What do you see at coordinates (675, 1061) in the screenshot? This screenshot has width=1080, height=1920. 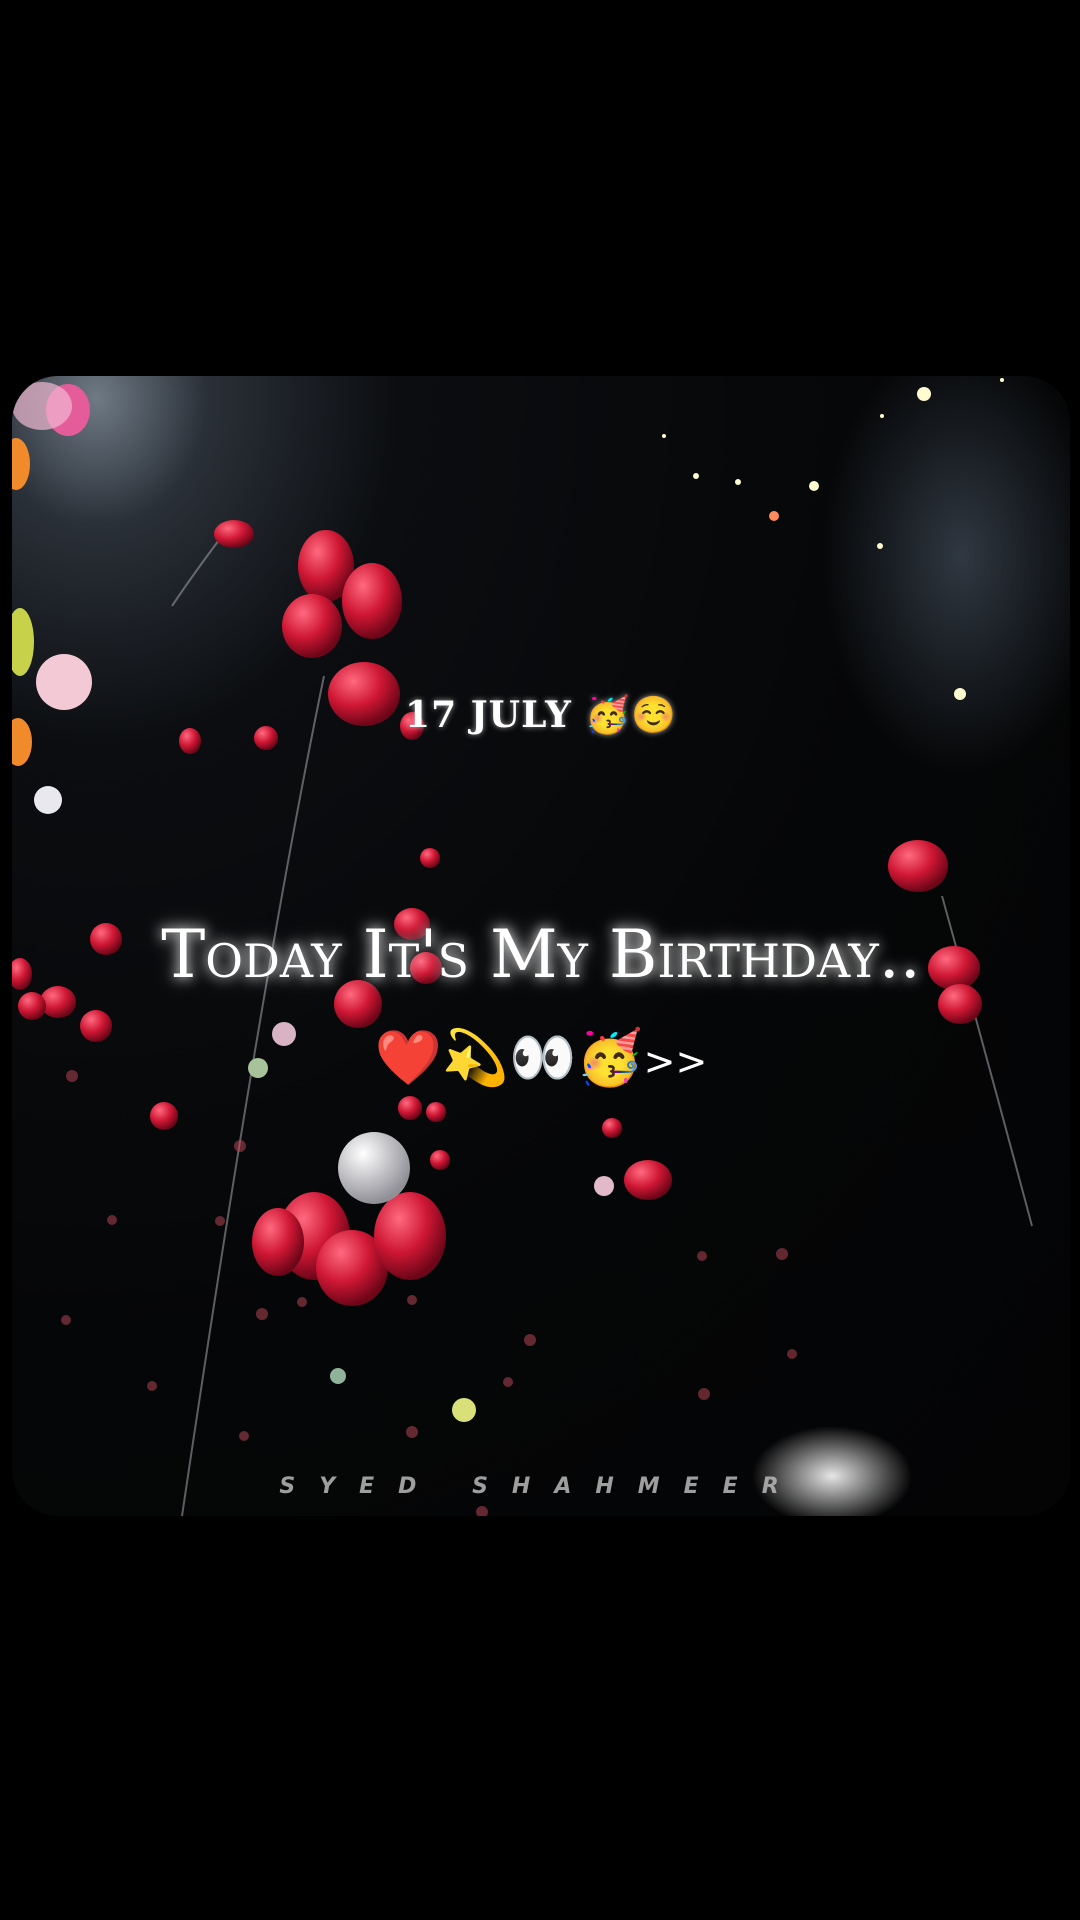 I see `double-arrow-text: >>` at bounding box center [675, 1061].